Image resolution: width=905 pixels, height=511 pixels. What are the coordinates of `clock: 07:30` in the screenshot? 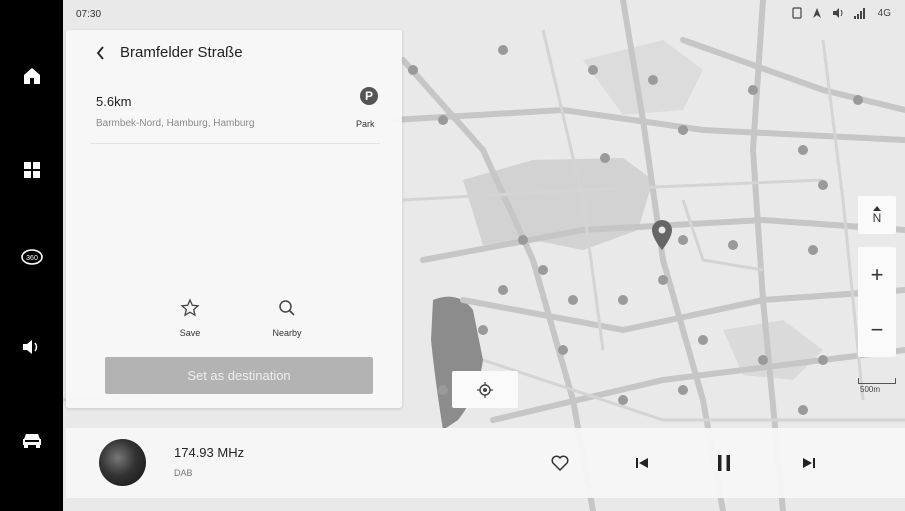 It's located at (89, 14).